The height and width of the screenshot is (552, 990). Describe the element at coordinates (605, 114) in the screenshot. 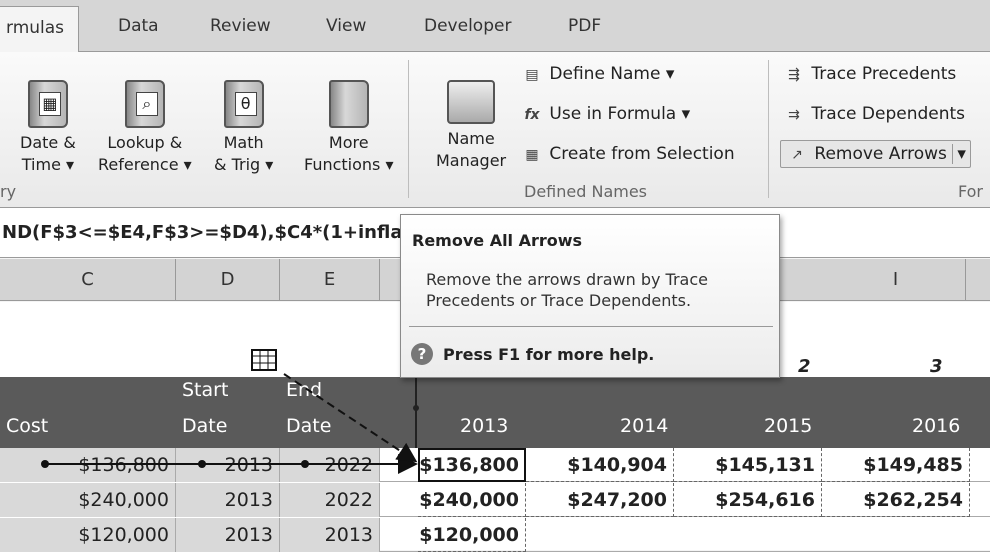

I see `use-in-formula-button: fx Use in Formula ▾` at that location.